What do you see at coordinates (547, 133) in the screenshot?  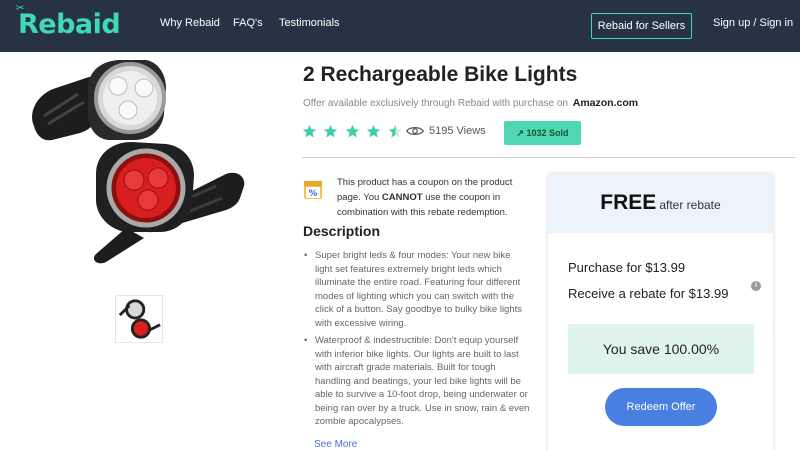 I see `sold-text: 1032 Sold` at bounding box center [547, 133].